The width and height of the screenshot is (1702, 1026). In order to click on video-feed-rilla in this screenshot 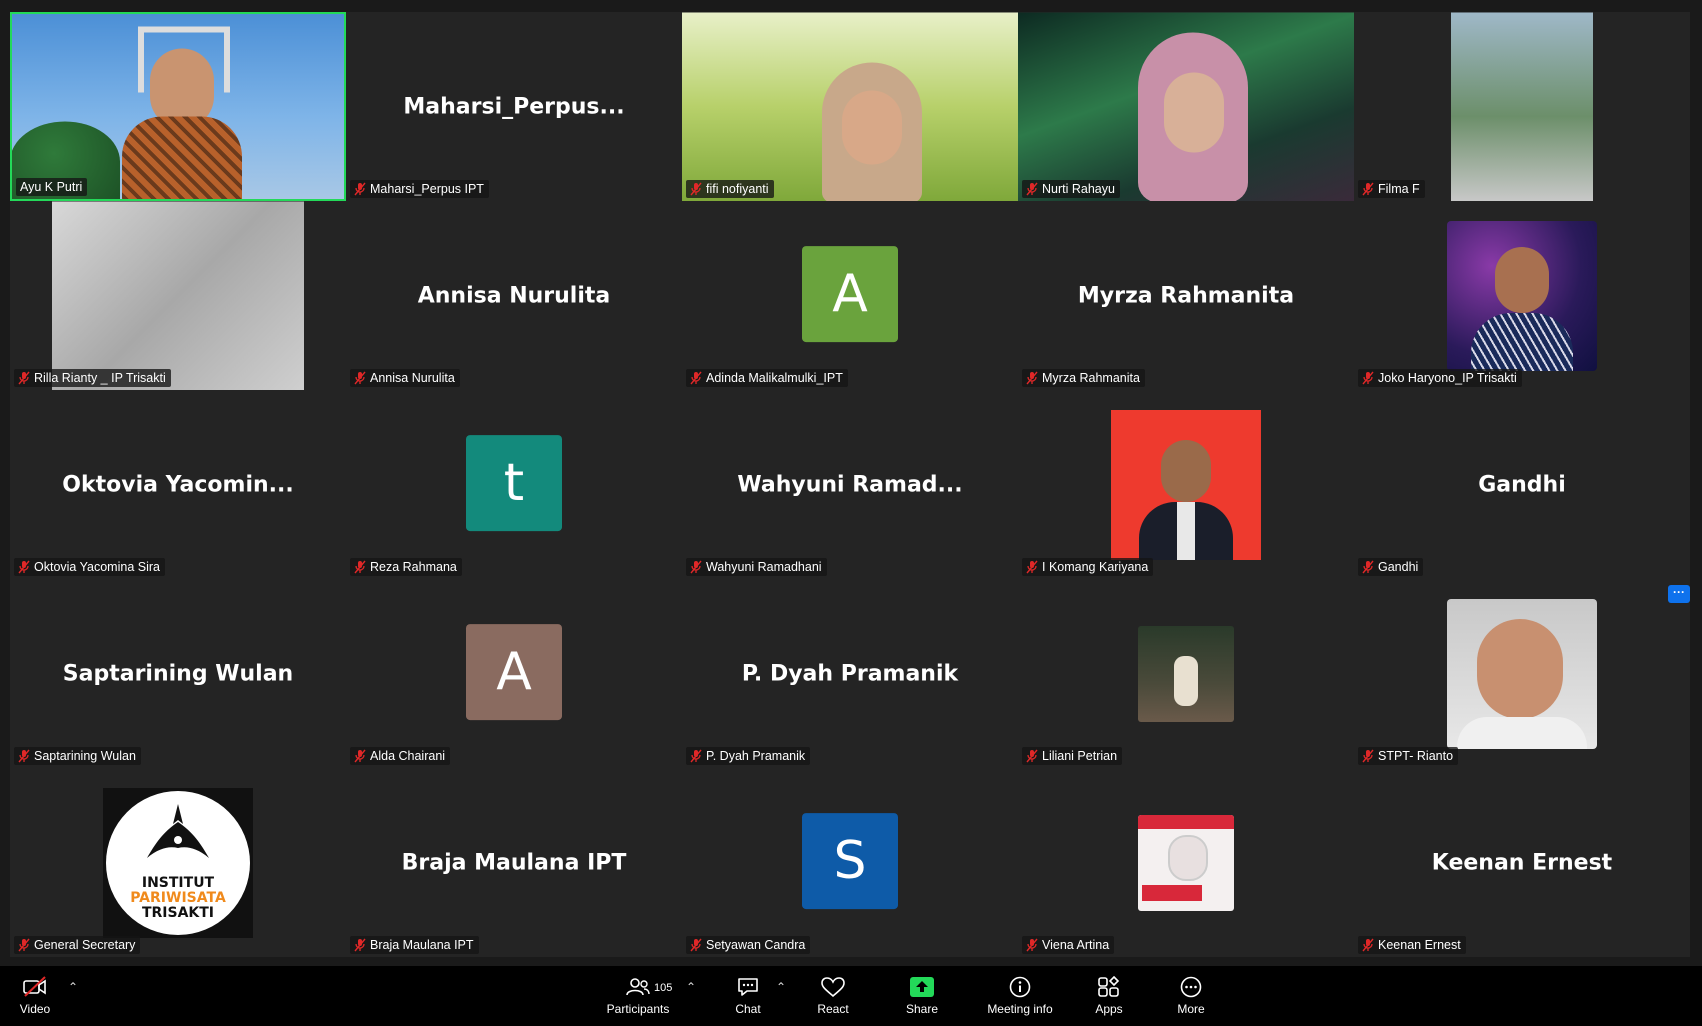, I will do `click(178, 295)`.